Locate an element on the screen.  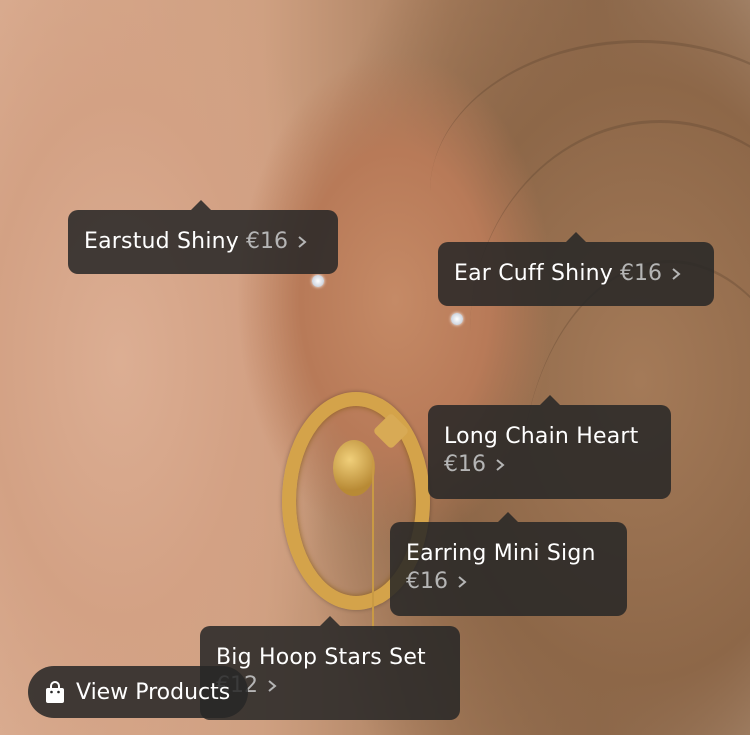
product-name: Earring Mini Sign is located at coordinates (501, 553).